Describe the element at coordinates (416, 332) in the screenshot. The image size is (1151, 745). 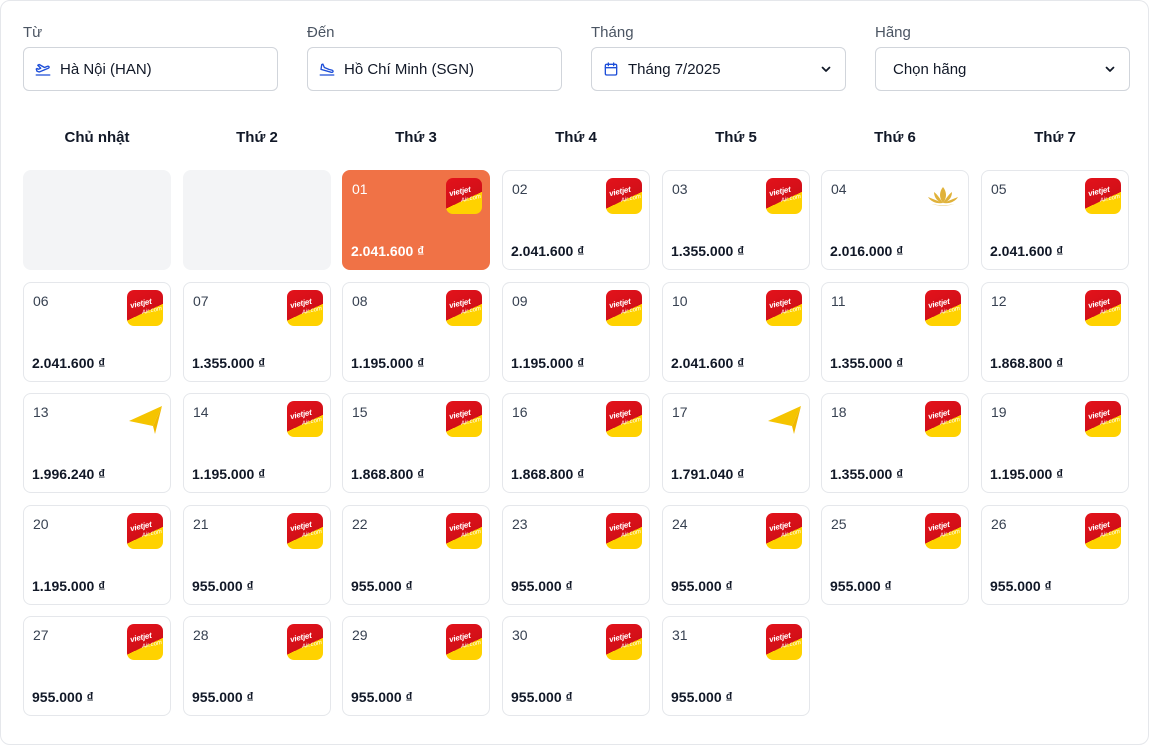
I see `day-cell-08: 08 vietjet Air.com 1.195.000 ₫` at that location.